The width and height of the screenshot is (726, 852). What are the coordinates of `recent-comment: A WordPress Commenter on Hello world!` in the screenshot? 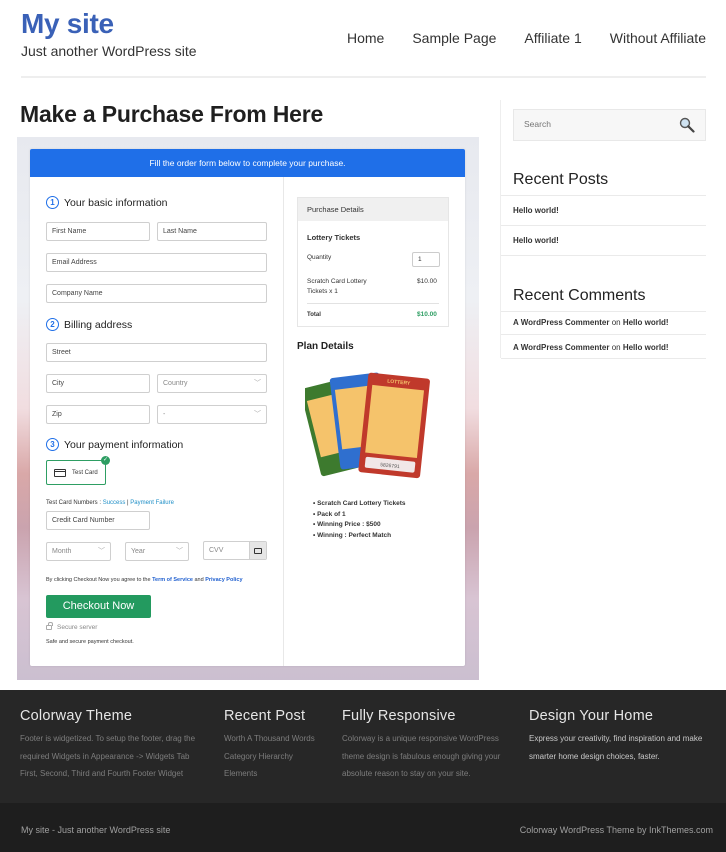 It's located at (591, 322).